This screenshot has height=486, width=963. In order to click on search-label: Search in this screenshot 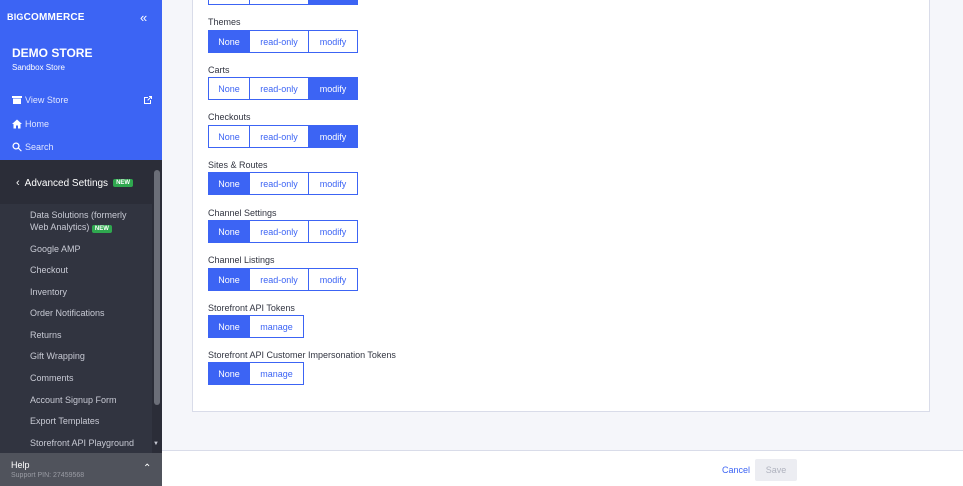, I will do `click(39, 147)`.